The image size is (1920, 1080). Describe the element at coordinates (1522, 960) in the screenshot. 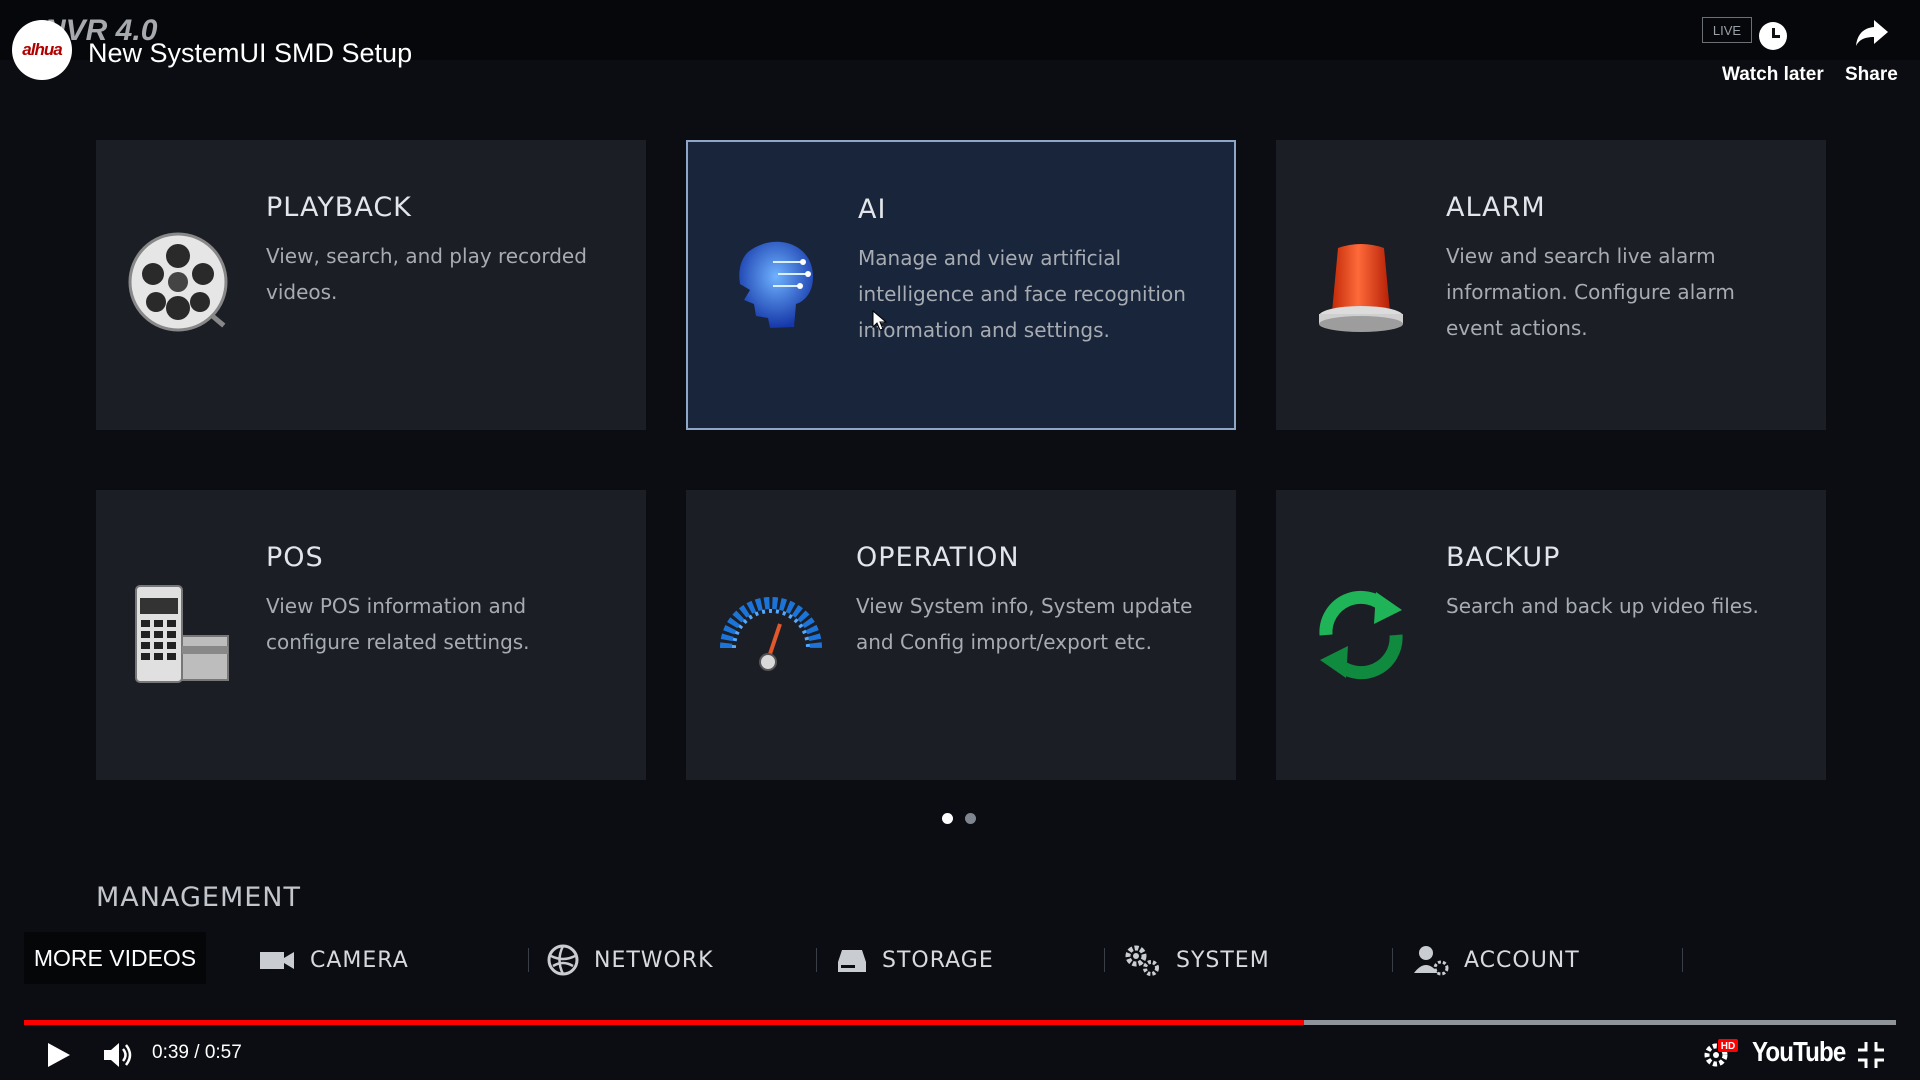

I see `management-item-label: ACCOUNT` at that location.